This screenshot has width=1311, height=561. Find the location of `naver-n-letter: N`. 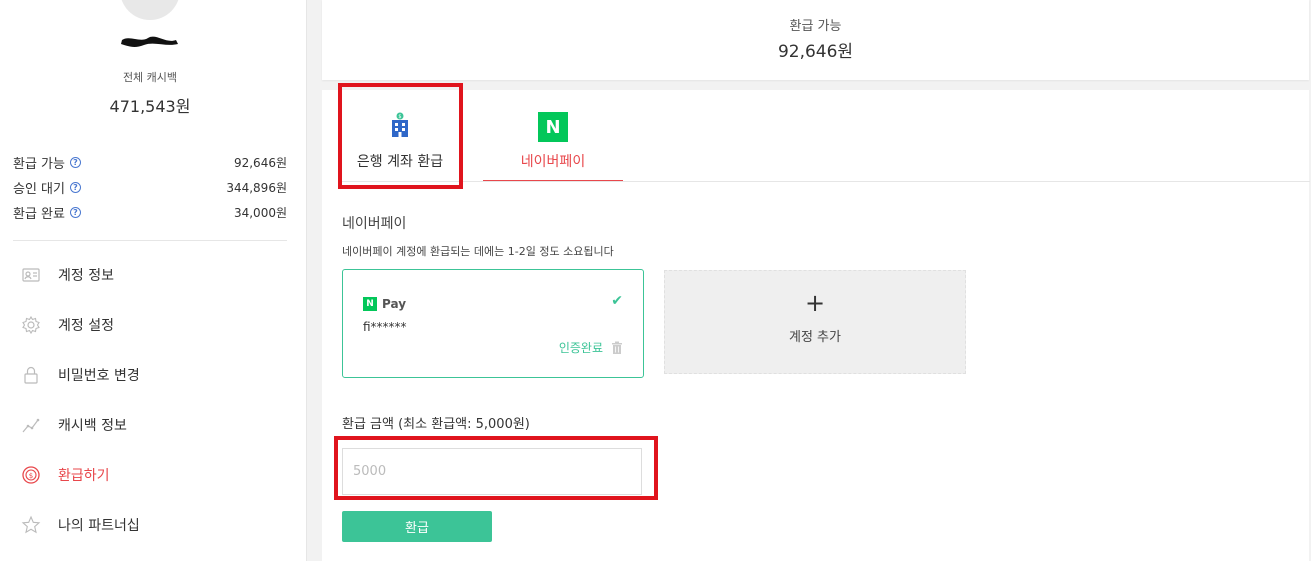

naver-n-letter: N is located at coordinates (553, 127).